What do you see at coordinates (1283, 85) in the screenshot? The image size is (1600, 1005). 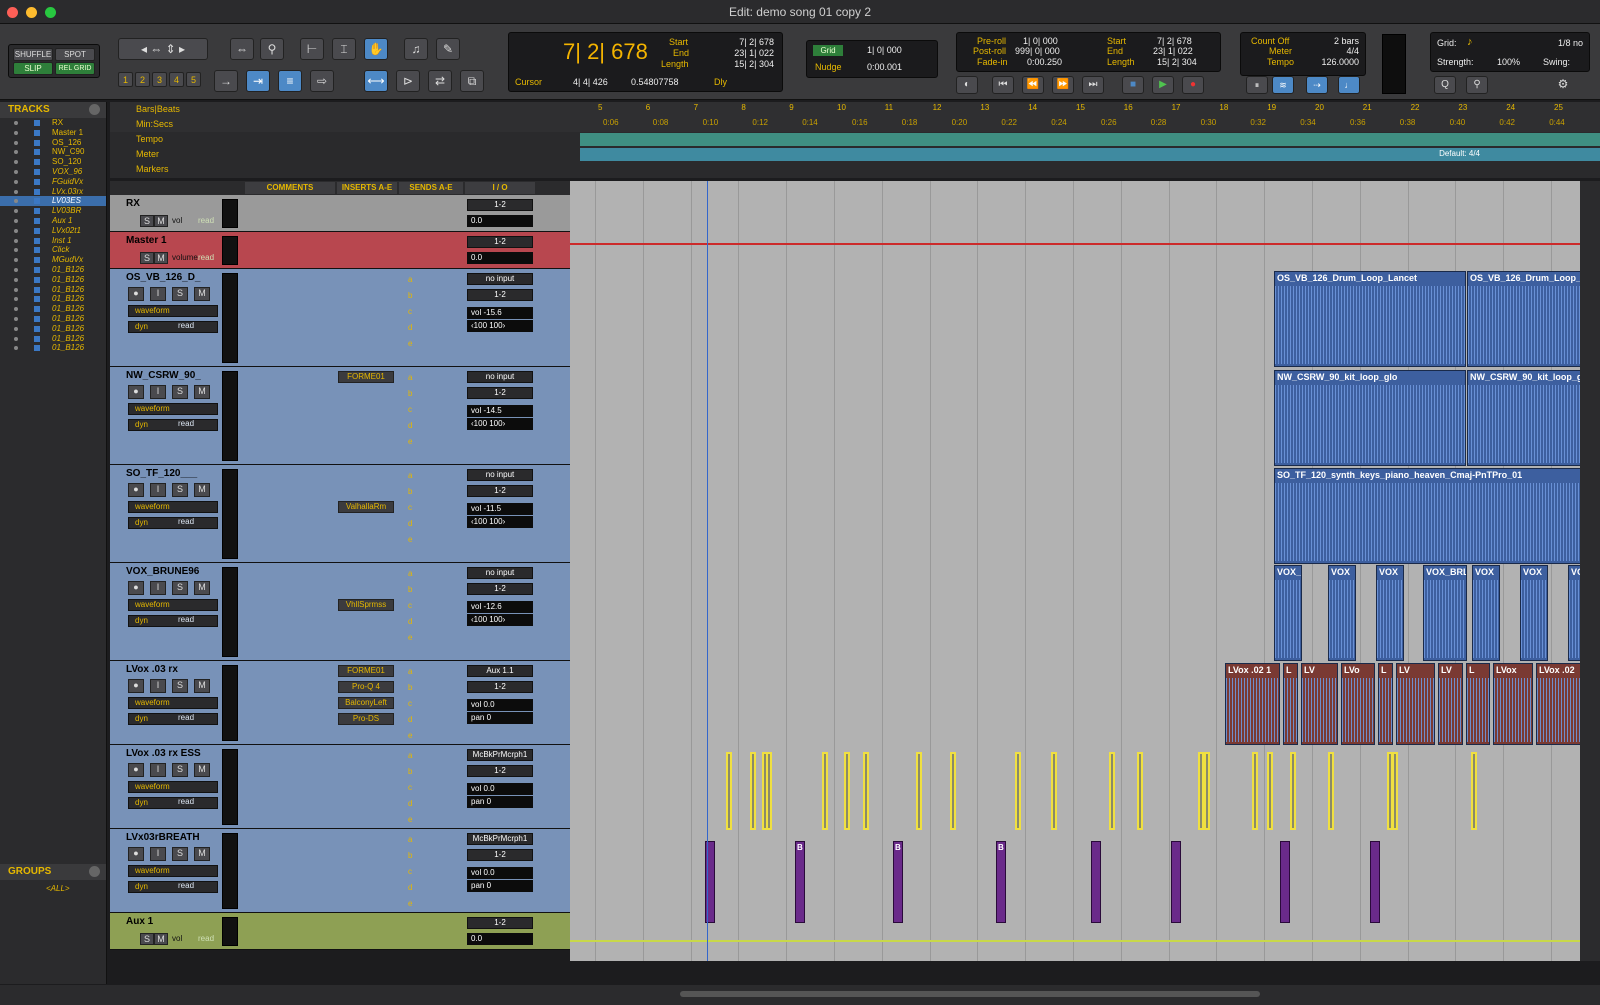 I see `wait-for-note-icon: ≋` at bounding box center [1283, 85].